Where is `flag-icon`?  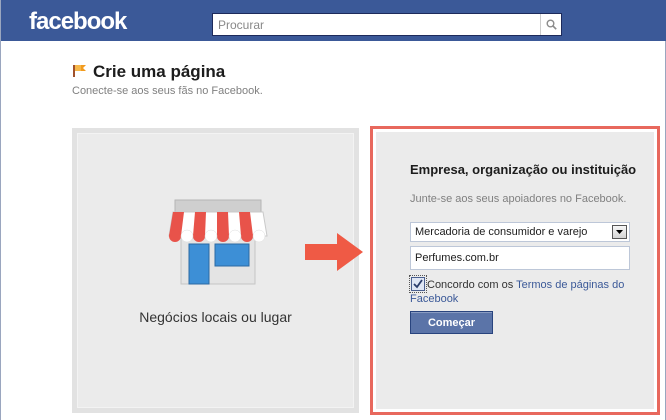 flag-icon is located at coordinates (79, 71).